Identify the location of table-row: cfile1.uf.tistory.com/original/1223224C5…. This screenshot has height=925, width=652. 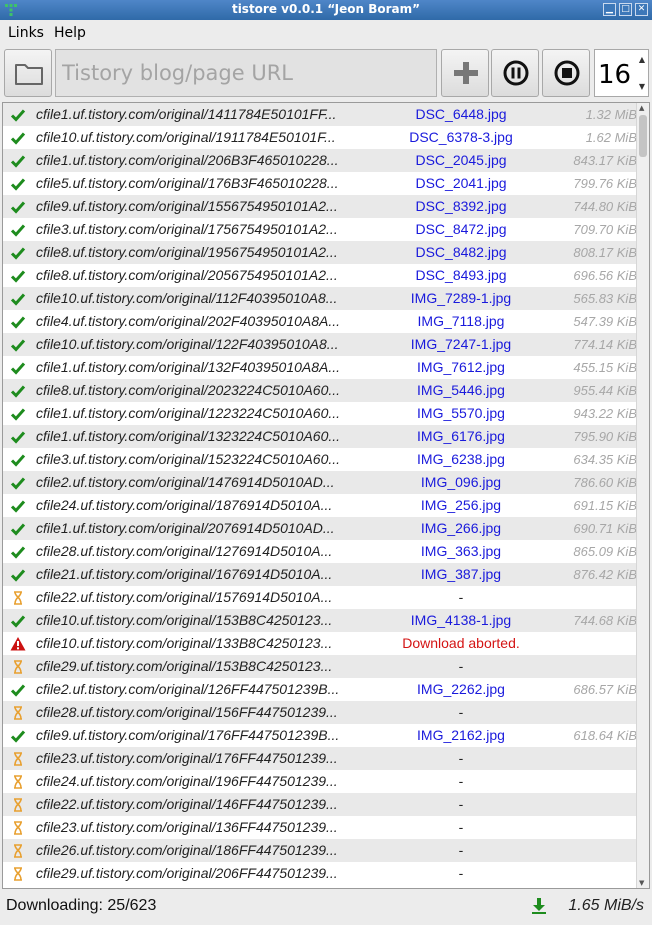
(320, 413).